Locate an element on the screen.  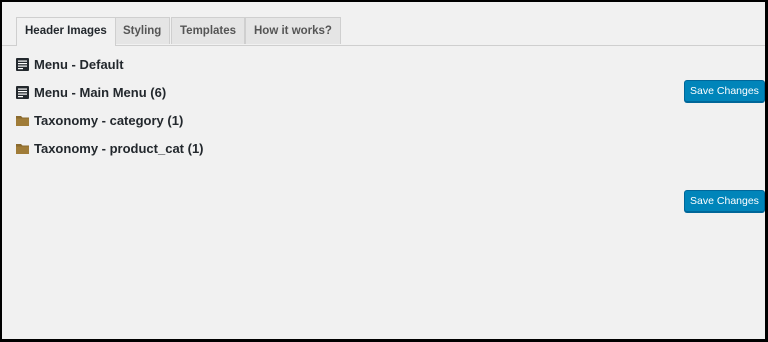
tab-label: Styling is located at coordinates (142, 31).